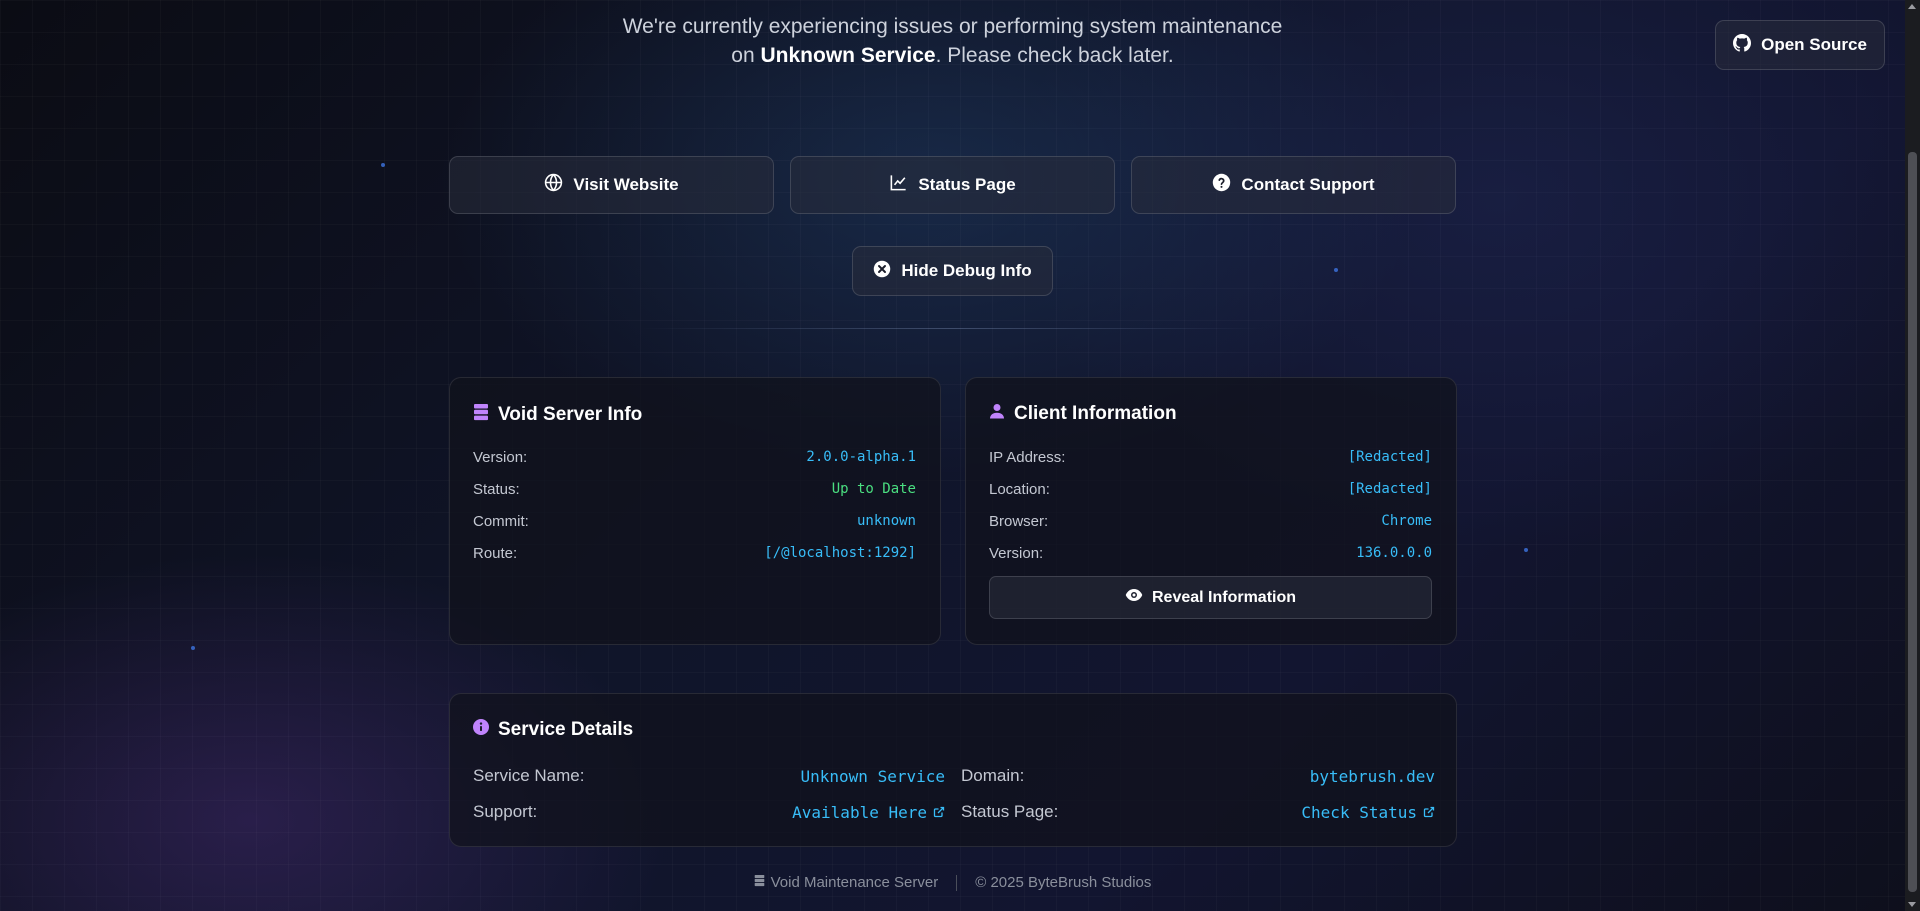 The width and height of the screenshot is (1920, 911). What do you see at coordinates (859, 812) in the screenshot?
I see `support-link-text: Available Here` at bounding box center [859, 812].